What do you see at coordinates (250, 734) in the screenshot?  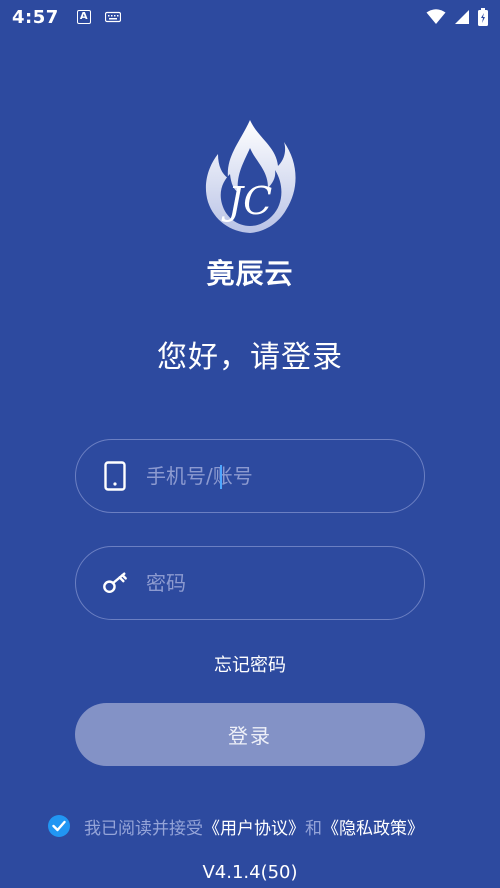 I see `login-button: 登录` at bounding box center [250, 734].